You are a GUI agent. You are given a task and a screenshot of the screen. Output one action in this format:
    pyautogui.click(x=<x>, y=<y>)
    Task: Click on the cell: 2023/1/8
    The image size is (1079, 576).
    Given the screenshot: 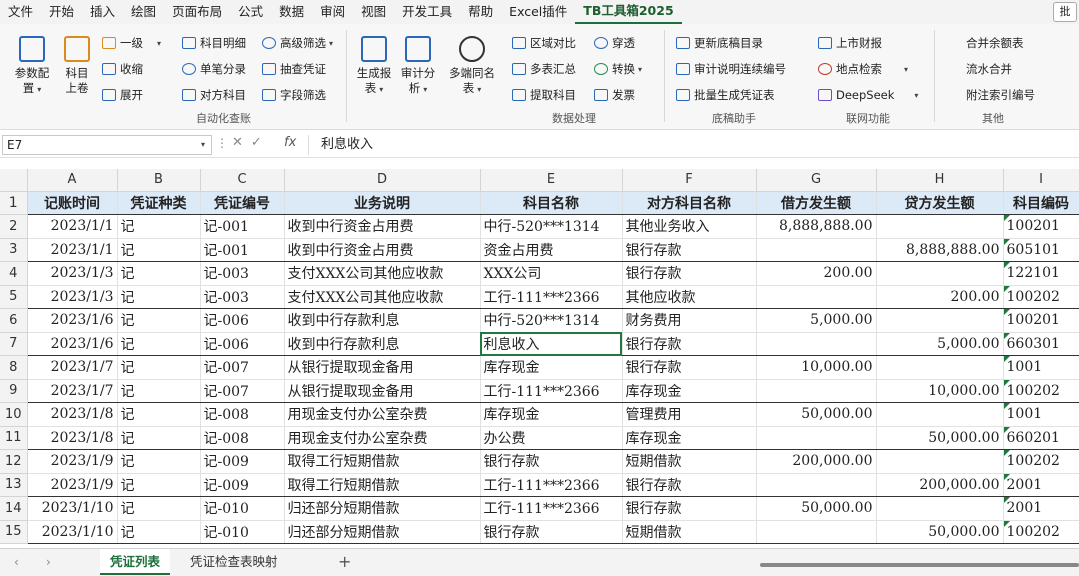 What is the action you would take?
    pyautogui.click(x=72, y=414)
    